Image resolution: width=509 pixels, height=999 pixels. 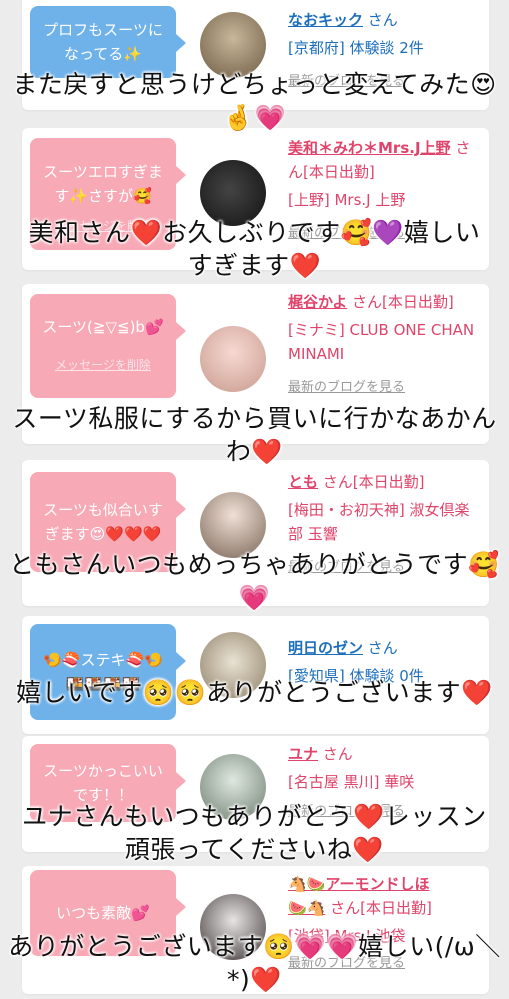 I want to click on caption-overlay: 美和さん❤️お久しぶりです🥰💜嬉しいすぎます❤️, so click(x=254, y=249).